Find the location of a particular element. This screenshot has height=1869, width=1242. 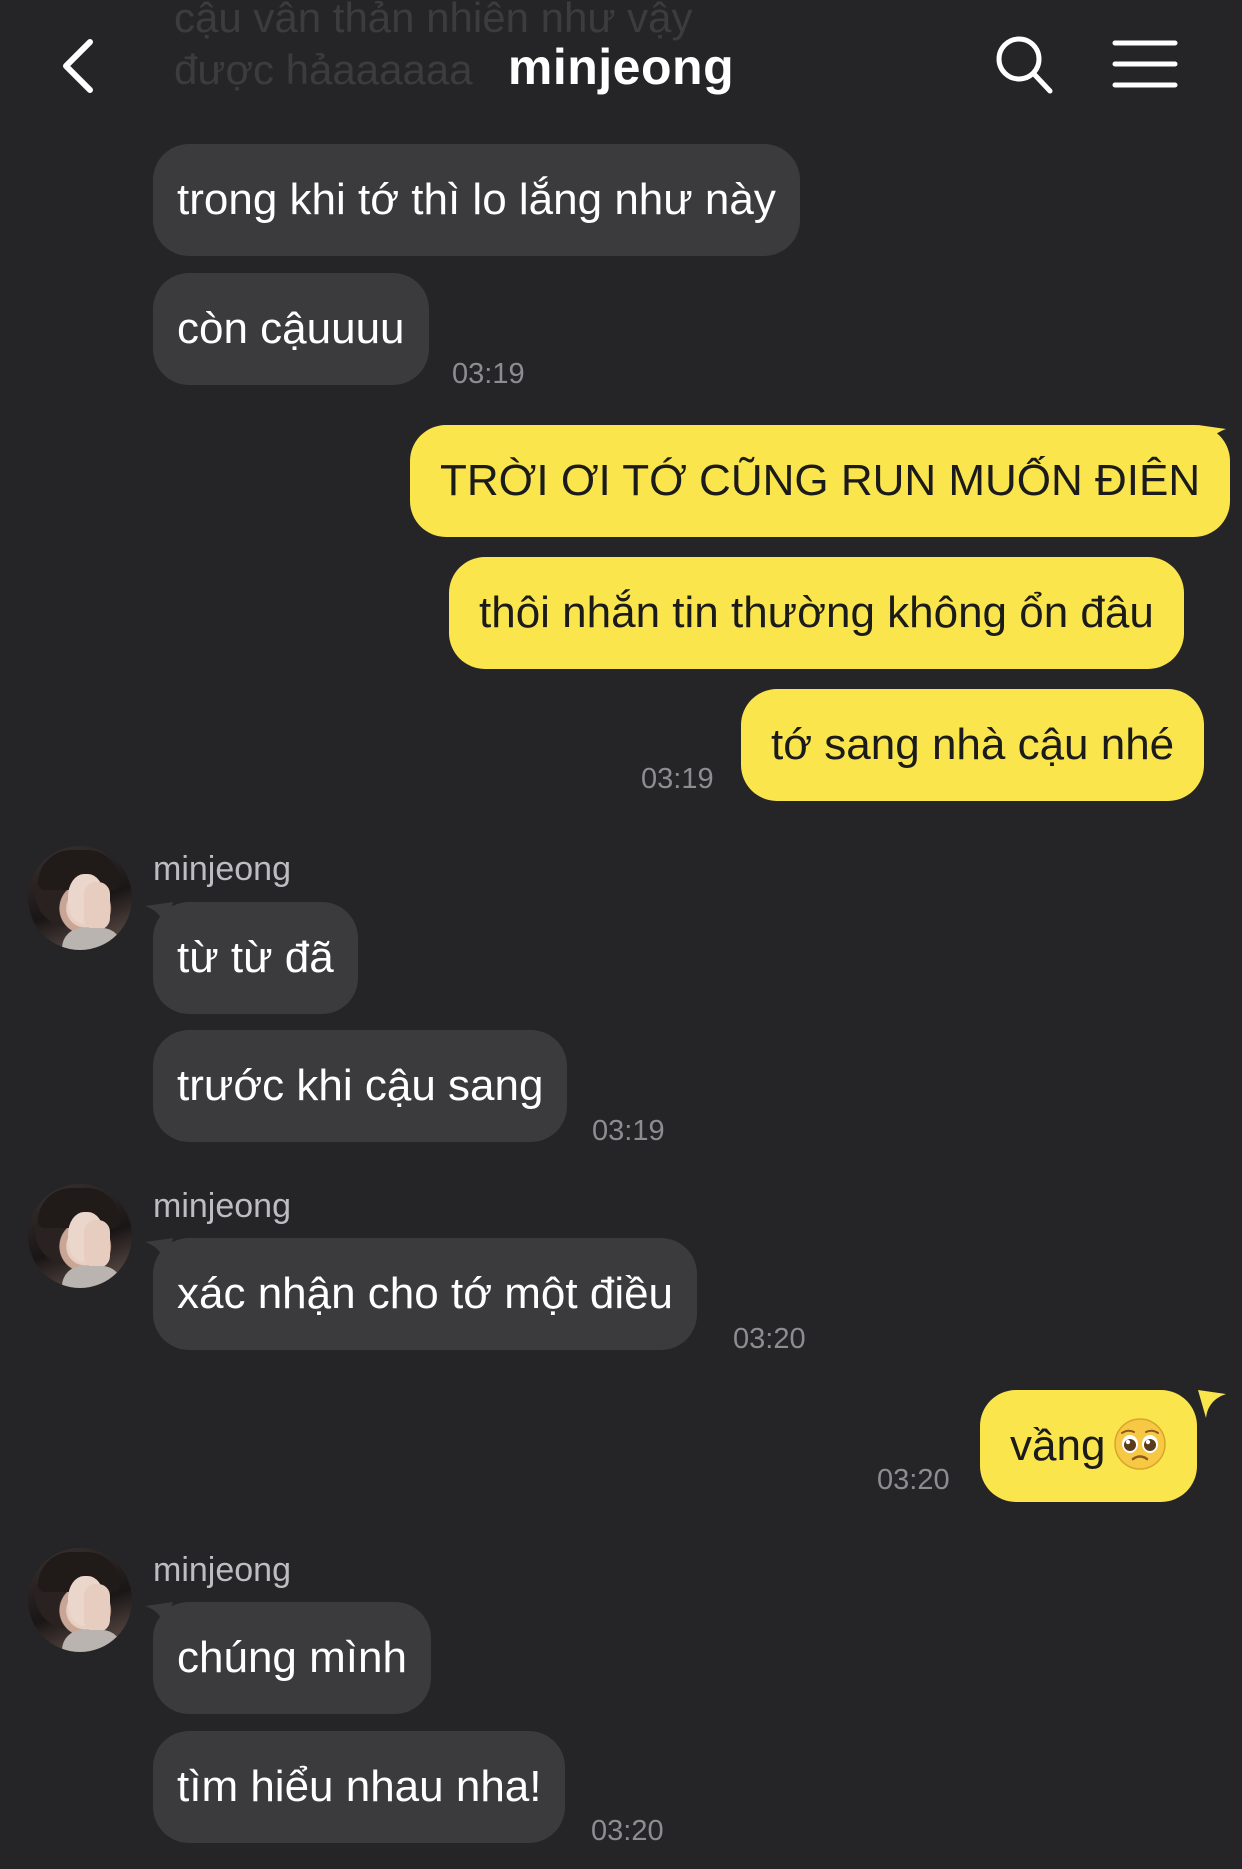

outgoing-message: thôi nhắn tin thường không ổn đâu is located at coordinates (816, 613).